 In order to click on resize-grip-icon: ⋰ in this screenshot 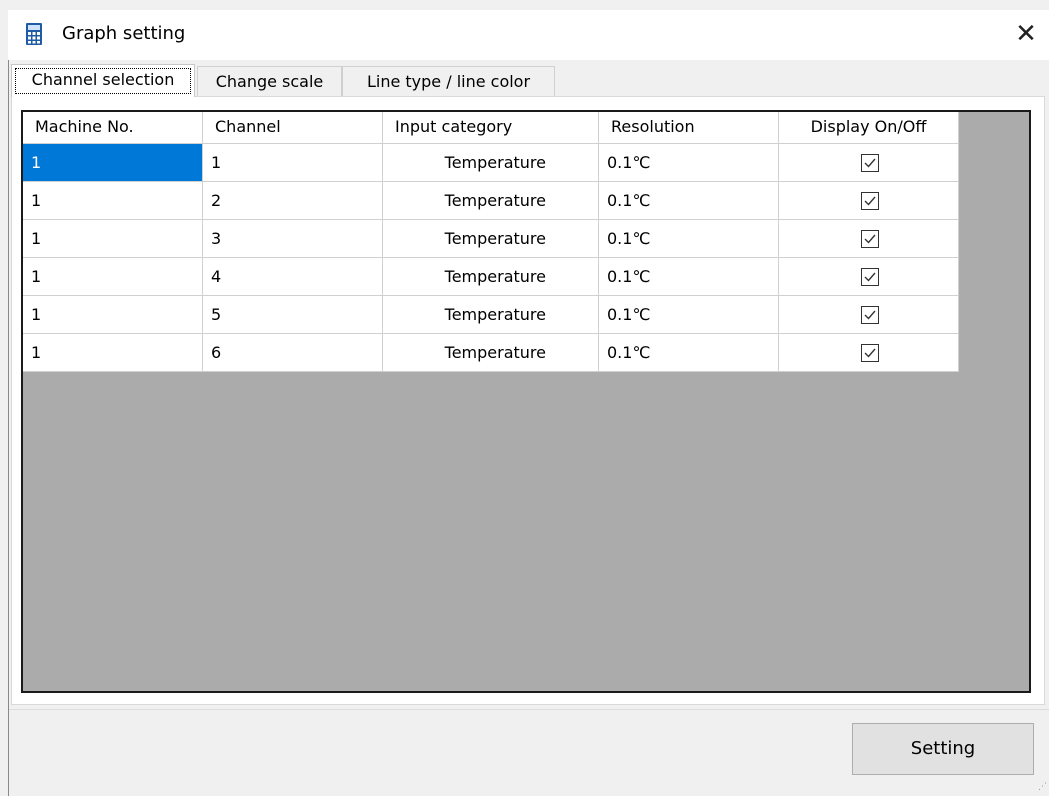, I will do `click(1042, 787)`.